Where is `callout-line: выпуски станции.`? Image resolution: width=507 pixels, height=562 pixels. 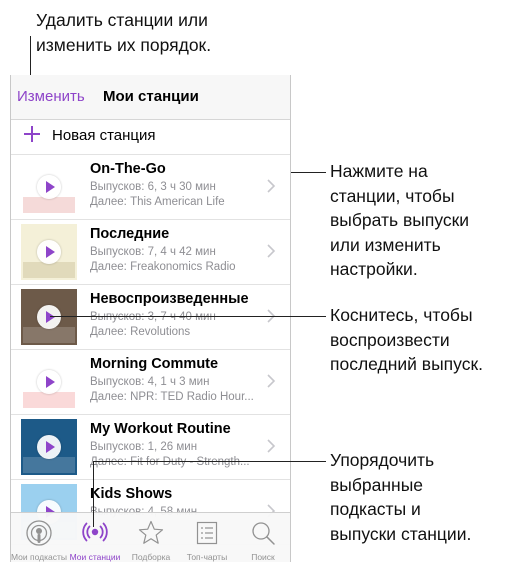
callout-line: выпуски станции. is located at coordinates (401, 533).